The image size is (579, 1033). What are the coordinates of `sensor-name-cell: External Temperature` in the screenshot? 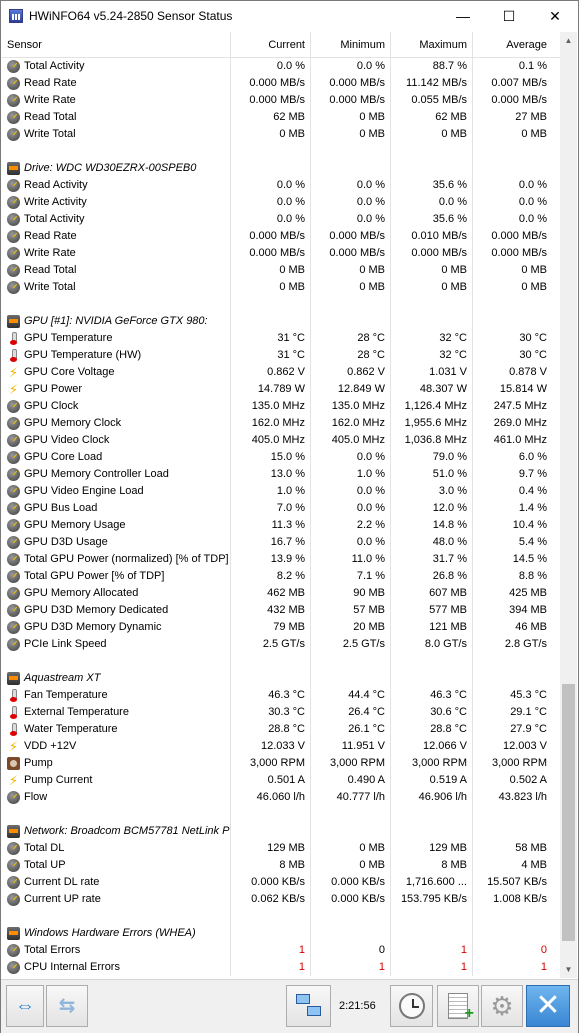 It's located at (116, 712).